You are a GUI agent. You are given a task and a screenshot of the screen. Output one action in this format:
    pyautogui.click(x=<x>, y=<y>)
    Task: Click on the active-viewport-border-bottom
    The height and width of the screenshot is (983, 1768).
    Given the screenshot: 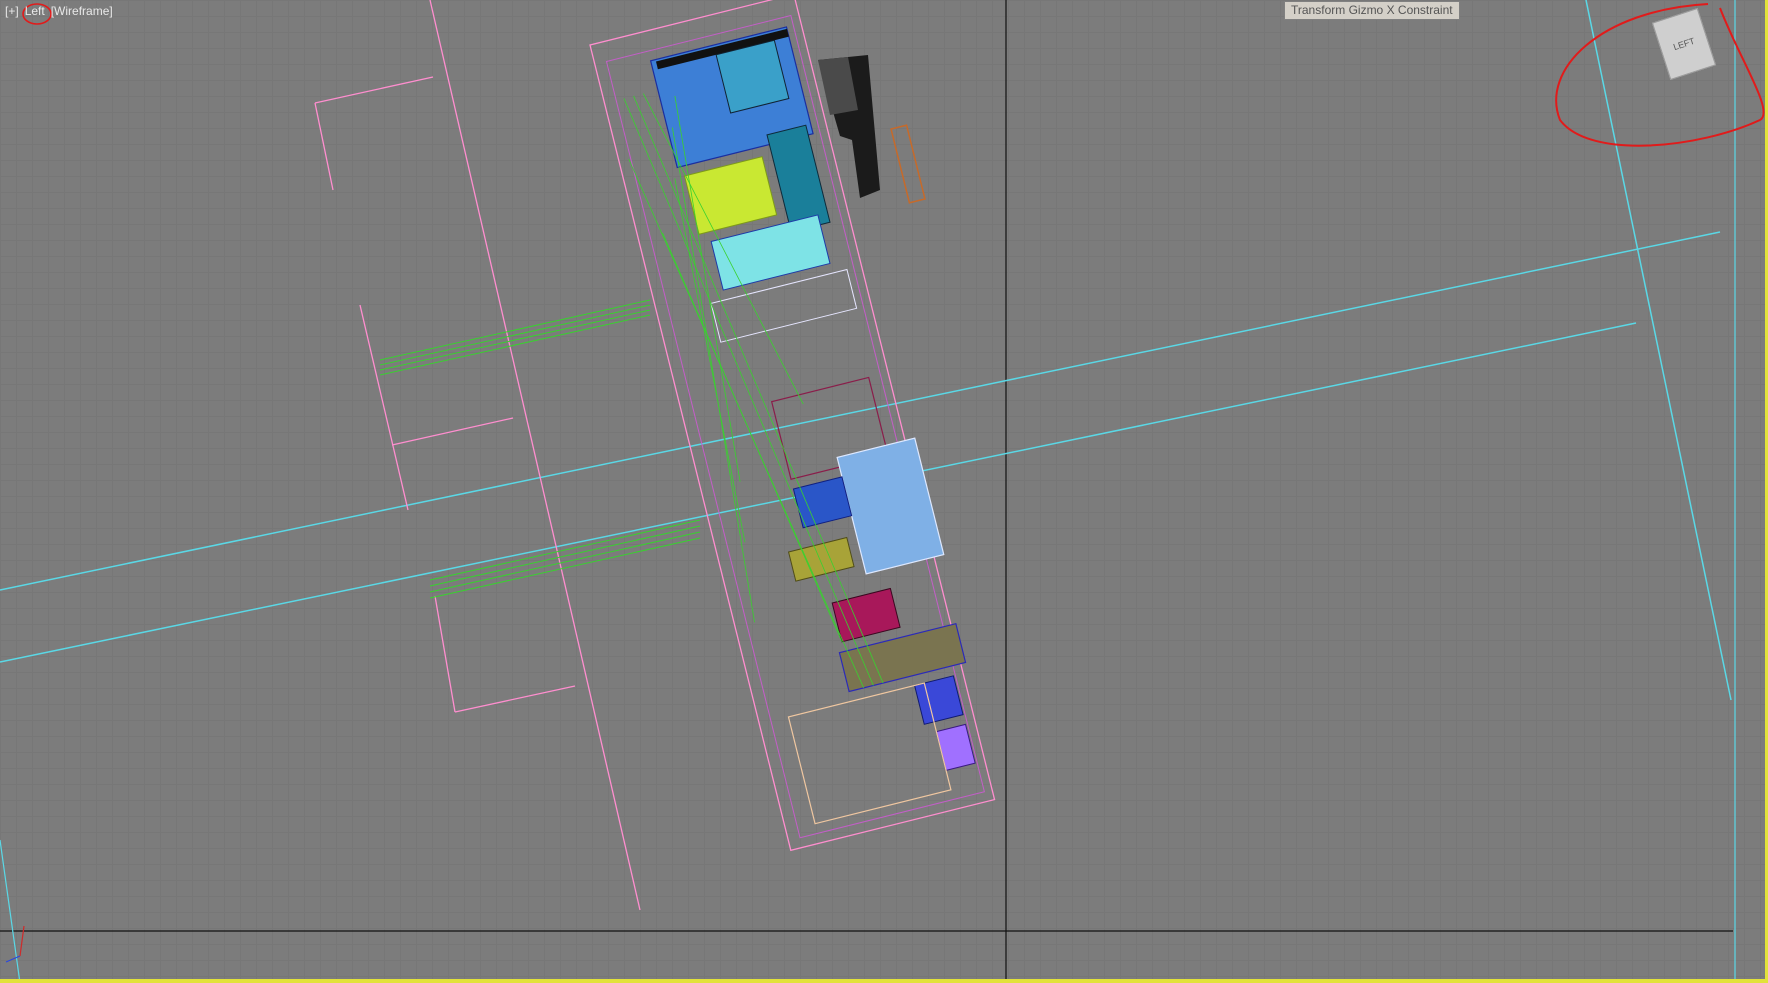 What is the action you would take?
    pyautogui.click(x=884, y=981)
    